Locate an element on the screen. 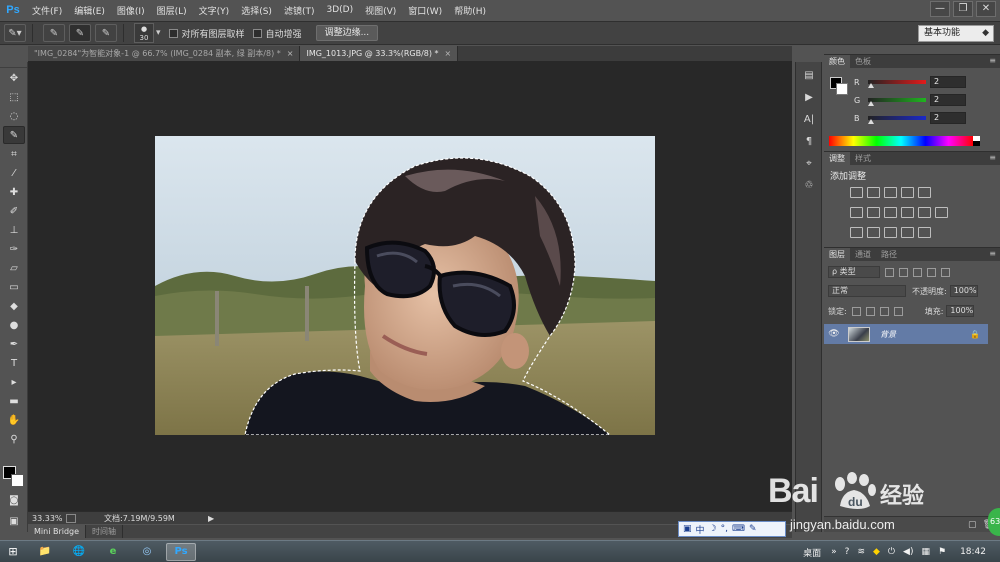 Image resolution: width=1000 pixels, height=562 pixels. clock: 18:42 is located at coordinates (973, 552).